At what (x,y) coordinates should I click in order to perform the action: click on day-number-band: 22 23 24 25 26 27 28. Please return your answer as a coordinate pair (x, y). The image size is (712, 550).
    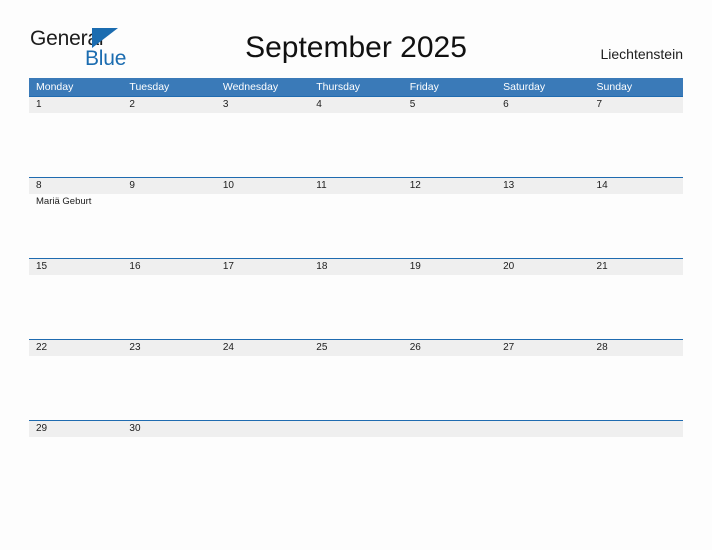
    Looking at the image, I should click on (356, 348).